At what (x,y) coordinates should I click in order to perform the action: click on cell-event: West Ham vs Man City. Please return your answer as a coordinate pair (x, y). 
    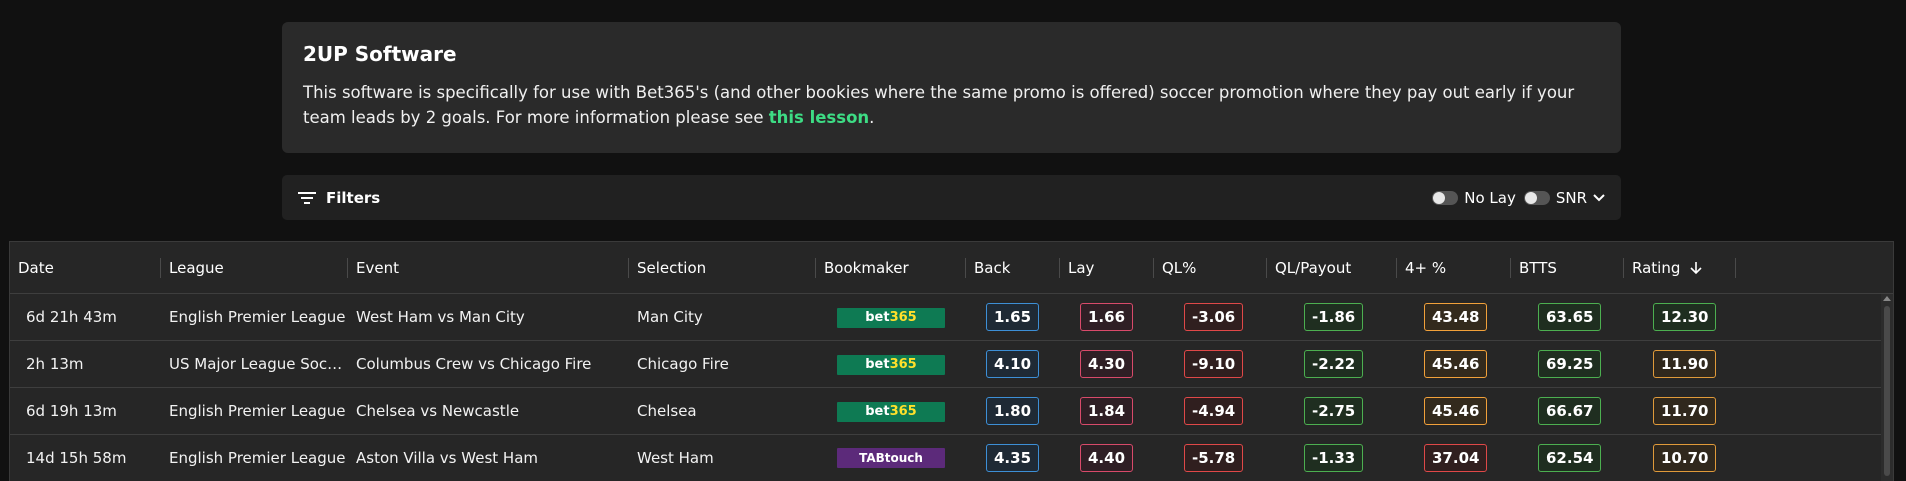
    Looking at the image, I should click on (440, 317).